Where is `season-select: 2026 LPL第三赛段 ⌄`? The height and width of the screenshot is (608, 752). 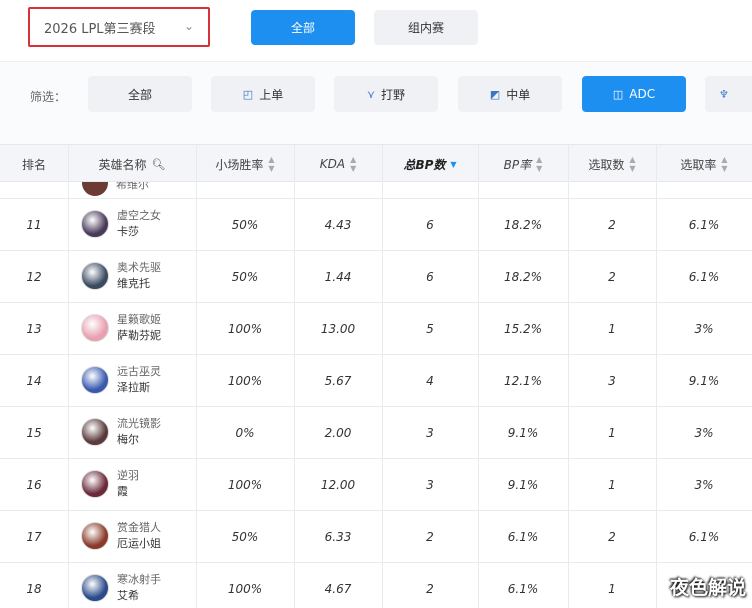
season-select: 2026 LPL第三赛段 ⌄ is located at coordinates (119, 27).